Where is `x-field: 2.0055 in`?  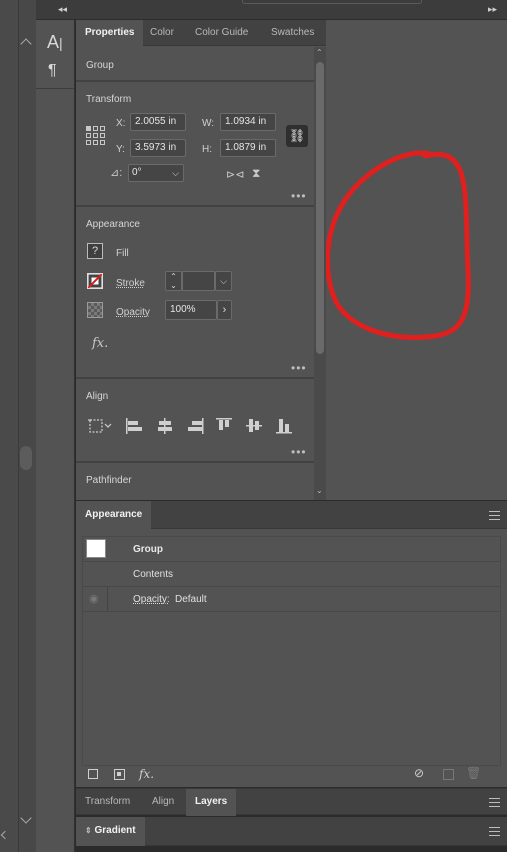 x-field: 2.0055 in is located at coordinates (158, 122).